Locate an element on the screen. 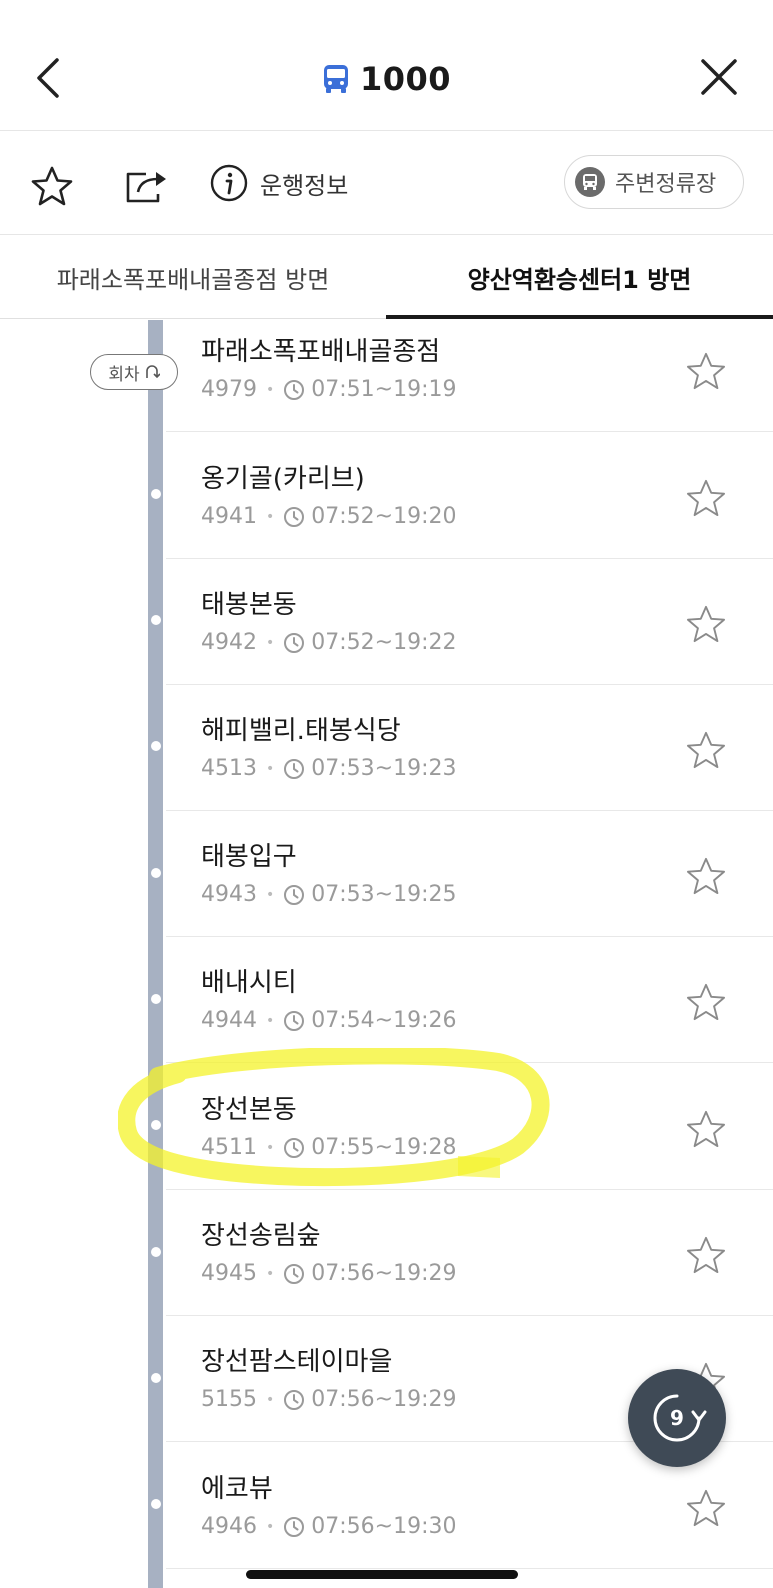 The image size is (773, 1588). stop-meta: 4944 • 07:54~19:26 is located at coordinates (329, 1020).